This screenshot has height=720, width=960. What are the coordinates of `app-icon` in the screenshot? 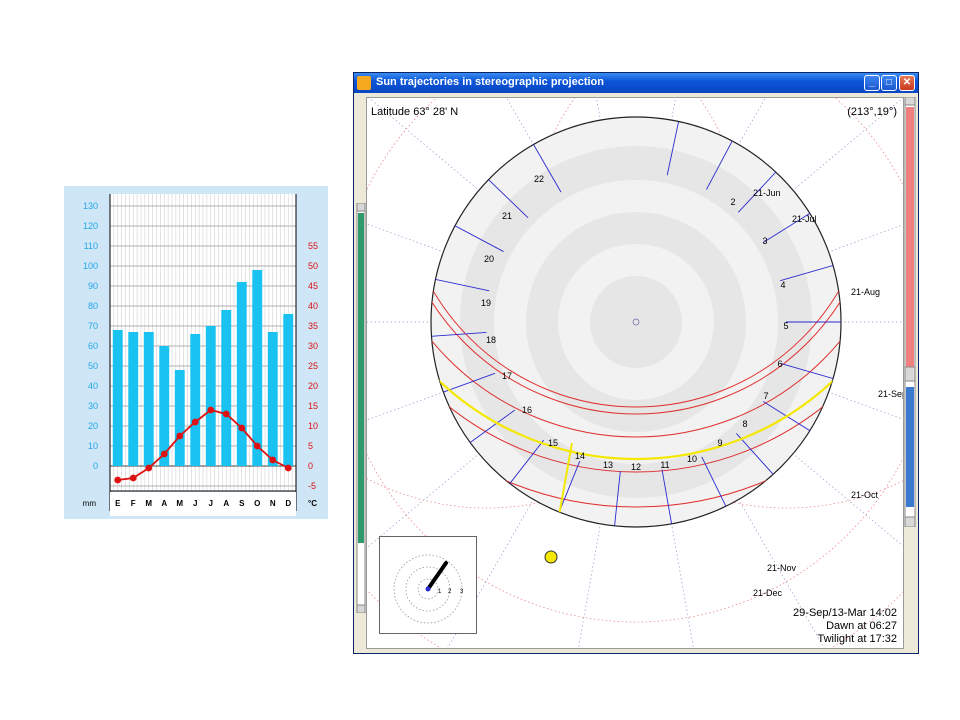 It's located at (364, 83).